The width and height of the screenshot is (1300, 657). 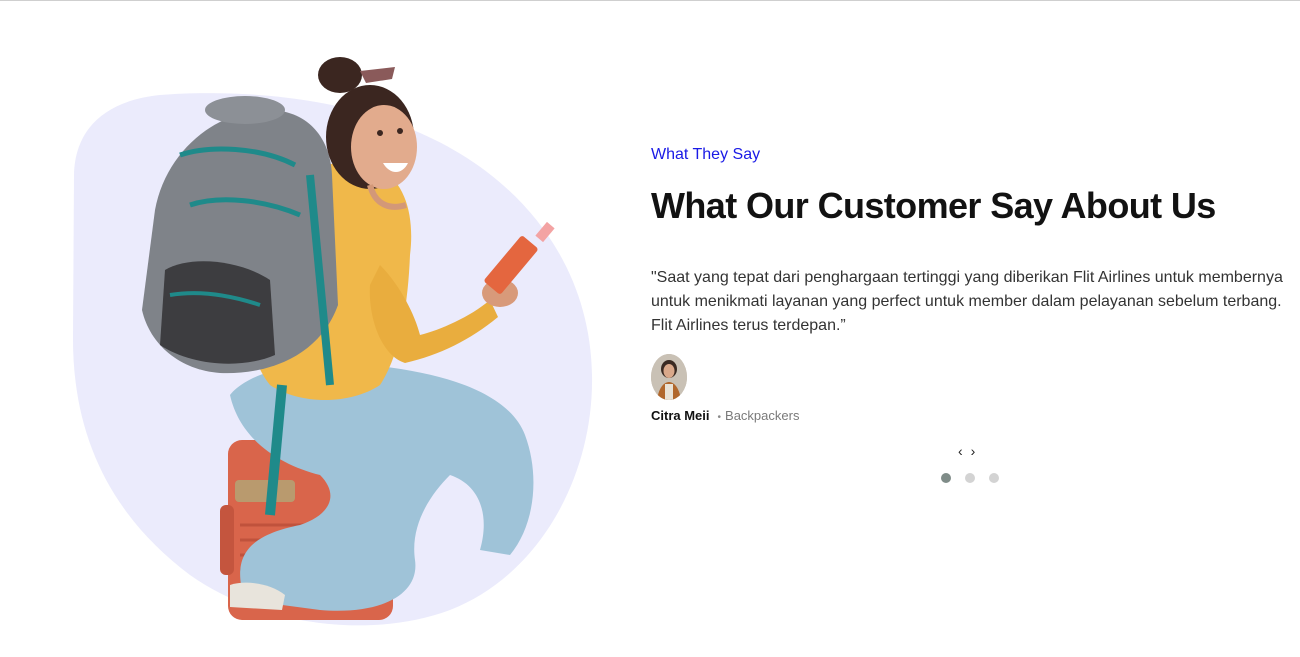 I want to click on section-eyebrow: What They Say, so click(x=706, y=154).